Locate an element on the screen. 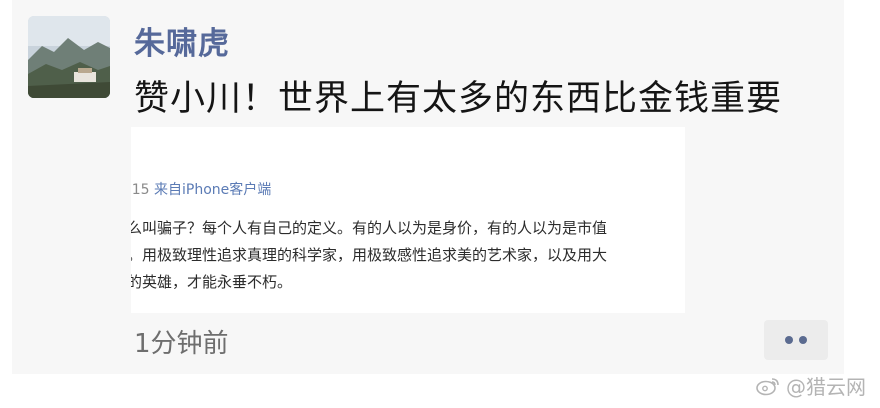 This screenshot has width=880, height=408. watermark: @猎云网 is located at coordinates (811, 385).